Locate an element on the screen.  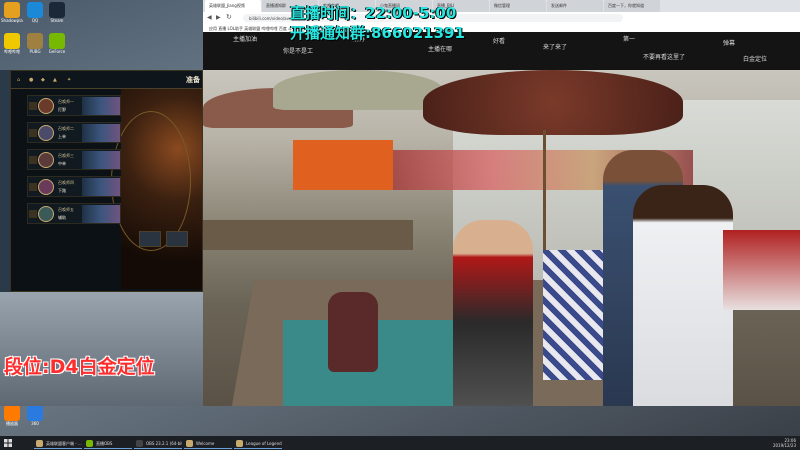
danmu-comment: 好看 is located at coordinates (499, 41).